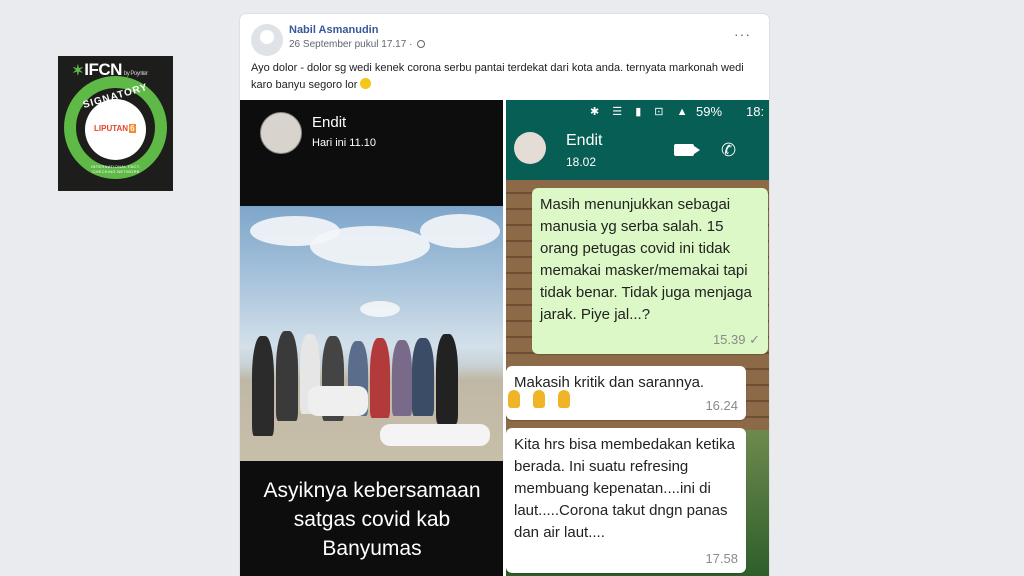  I want to click on beach-group-photo, so click(372, 333).